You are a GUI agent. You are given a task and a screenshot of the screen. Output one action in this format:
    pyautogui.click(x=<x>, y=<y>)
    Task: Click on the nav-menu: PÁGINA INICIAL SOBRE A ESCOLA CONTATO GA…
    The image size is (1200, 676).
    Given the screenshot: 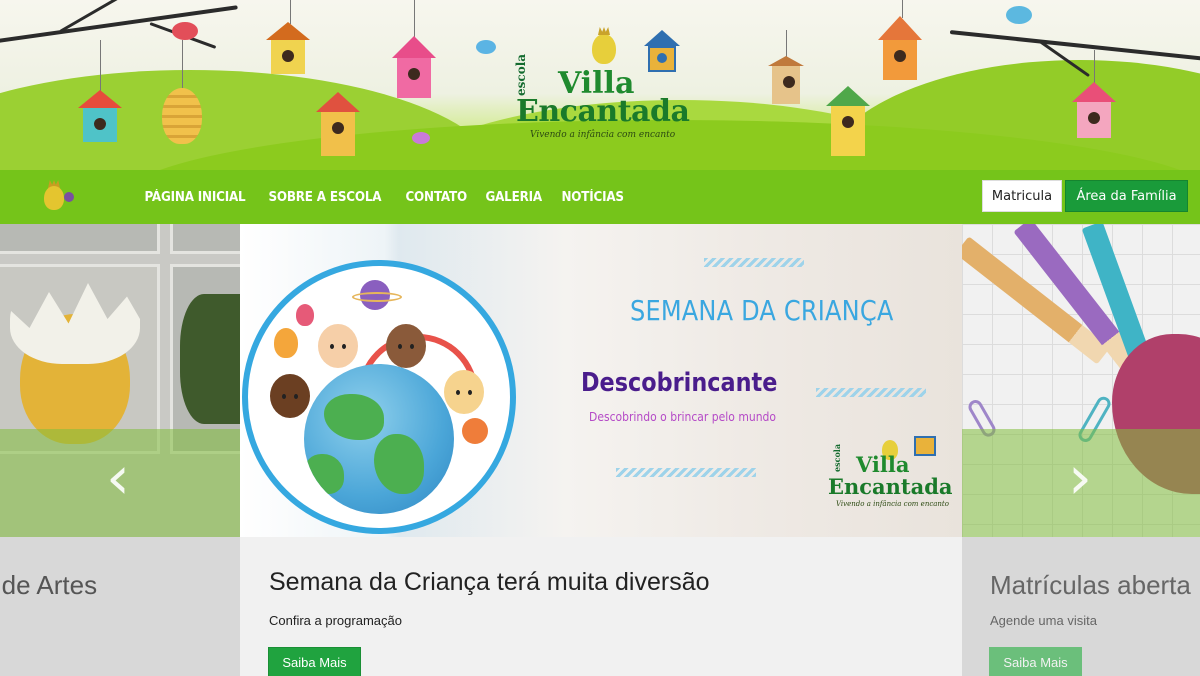 What is the action you would take?
    pyautogui.click(x=387, y=197)
    